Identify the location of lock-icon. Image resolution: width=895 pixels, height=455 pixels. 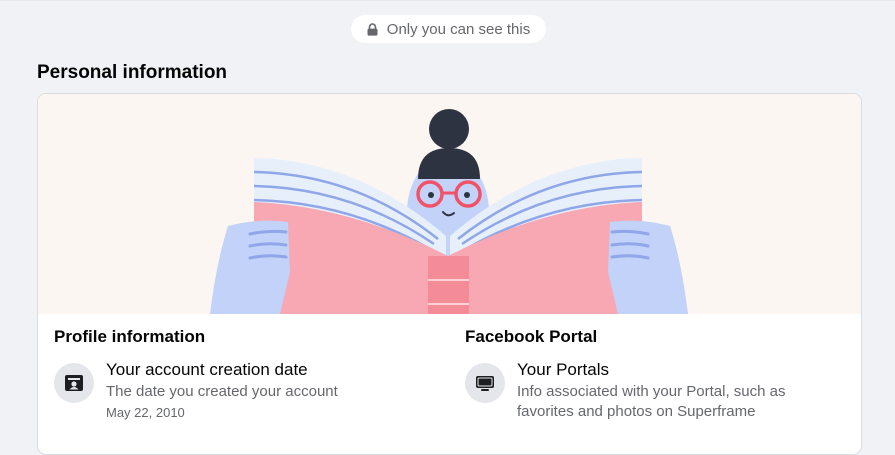
(373, 29).